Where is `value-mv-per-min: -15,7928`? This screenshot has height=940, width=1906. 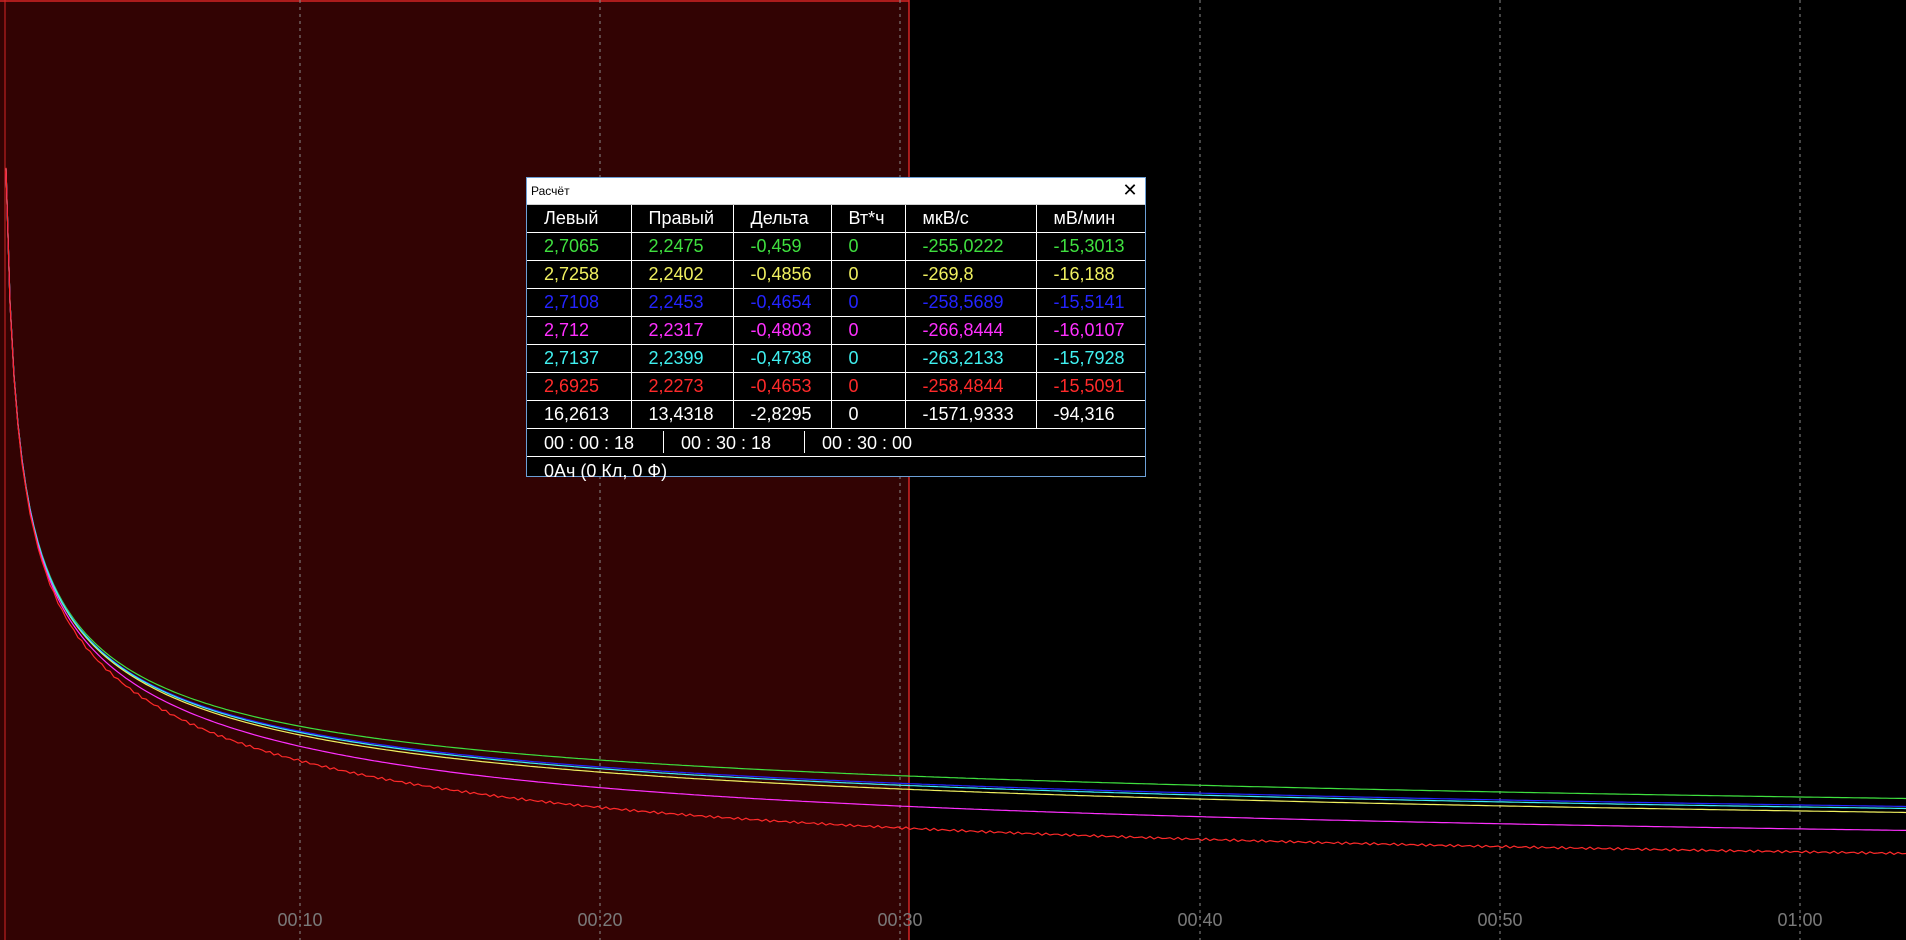
value-mv-per-min: -15,7928 is located at coordinates (1090, 358).